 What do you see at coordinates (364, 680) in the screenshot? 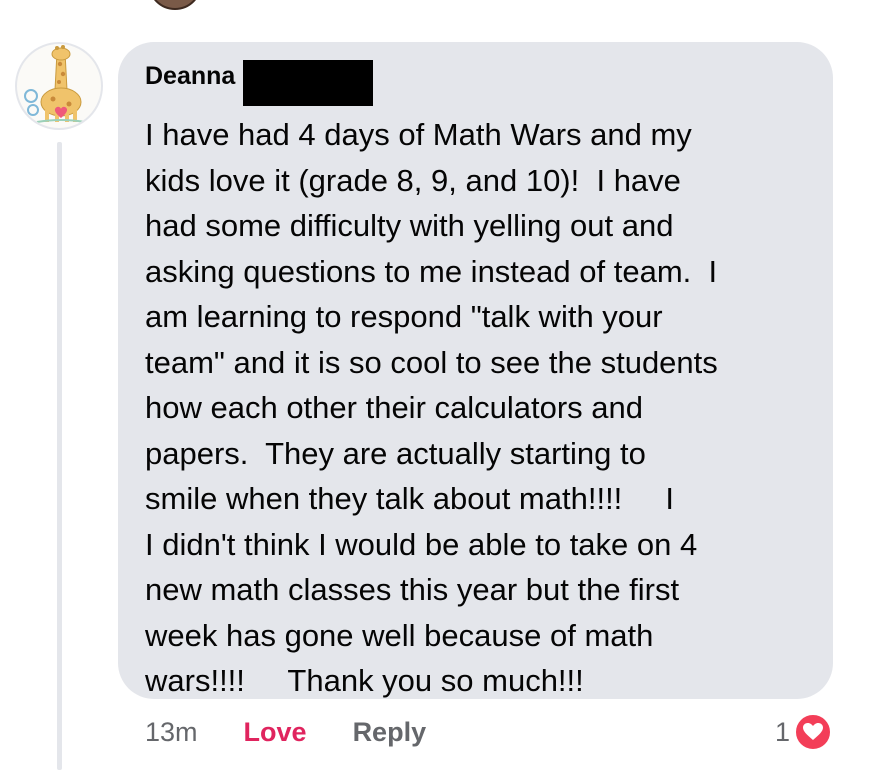
I see `comment-line: wars!!!! Thank you so much!!!` at bounding box center [364, 680].